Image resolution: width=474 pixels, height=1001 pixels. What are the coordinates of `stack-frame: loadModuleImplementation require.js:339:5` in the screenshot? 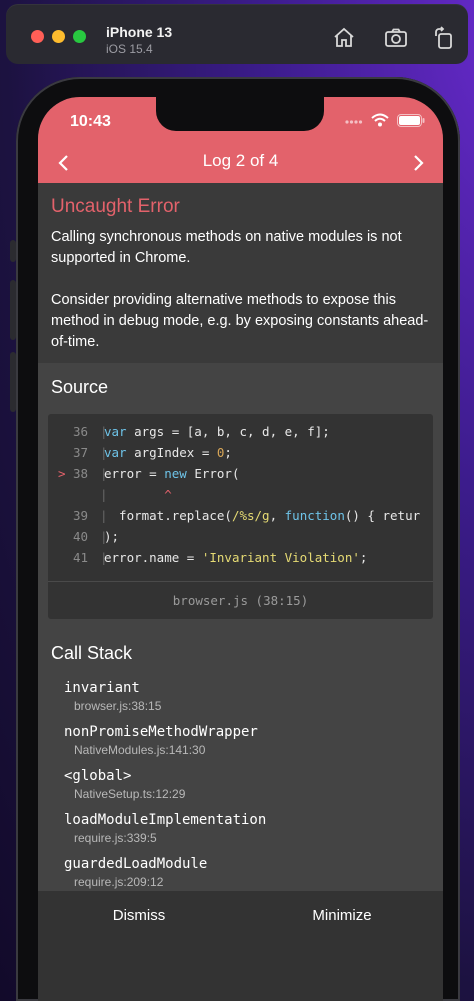 It's located at (165, 828).